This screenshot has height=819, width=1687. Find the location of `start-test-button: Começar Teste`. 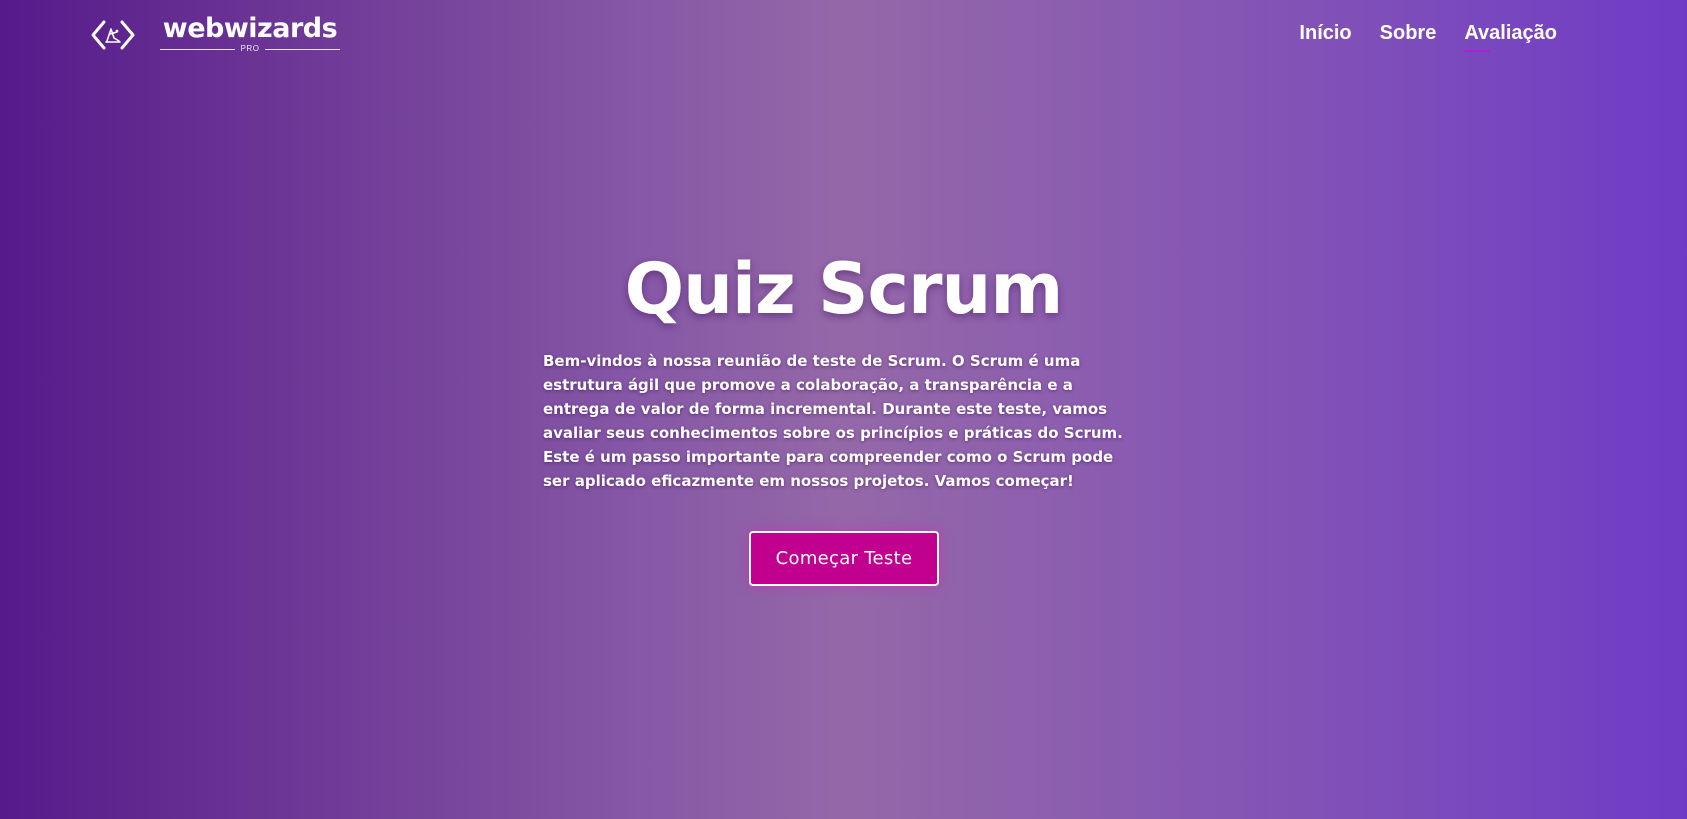

start-test-button: Começar Teste is located at coordinates (844, 558).